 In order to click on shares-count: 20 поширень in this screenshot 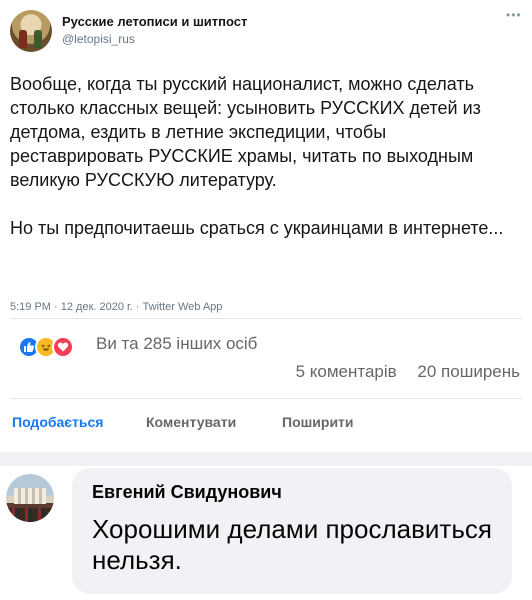, I will do `click(468, 371)`.